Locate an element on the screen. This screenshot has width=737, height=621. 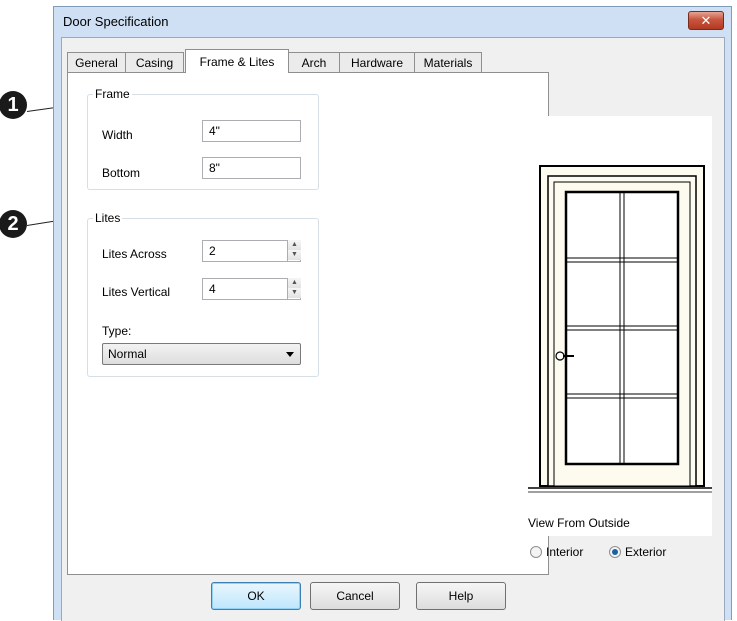
tab-frame-lites: Frame & Lites is located at coordinates (237, 61).